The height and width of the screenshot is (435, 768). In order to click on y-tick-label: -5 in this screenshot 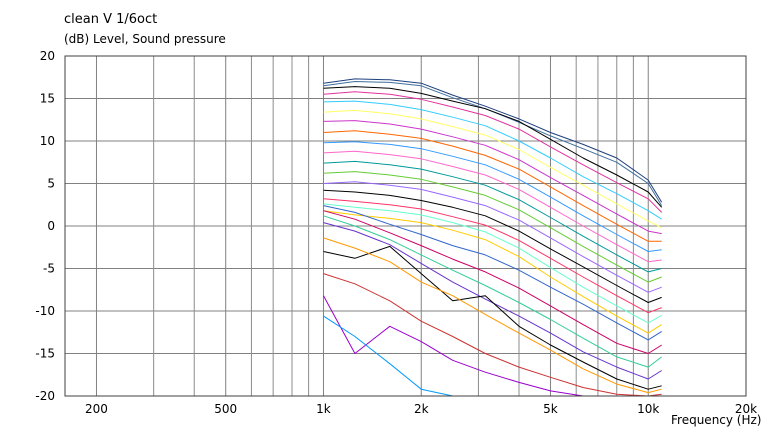, I will do `click(49, 269)`.